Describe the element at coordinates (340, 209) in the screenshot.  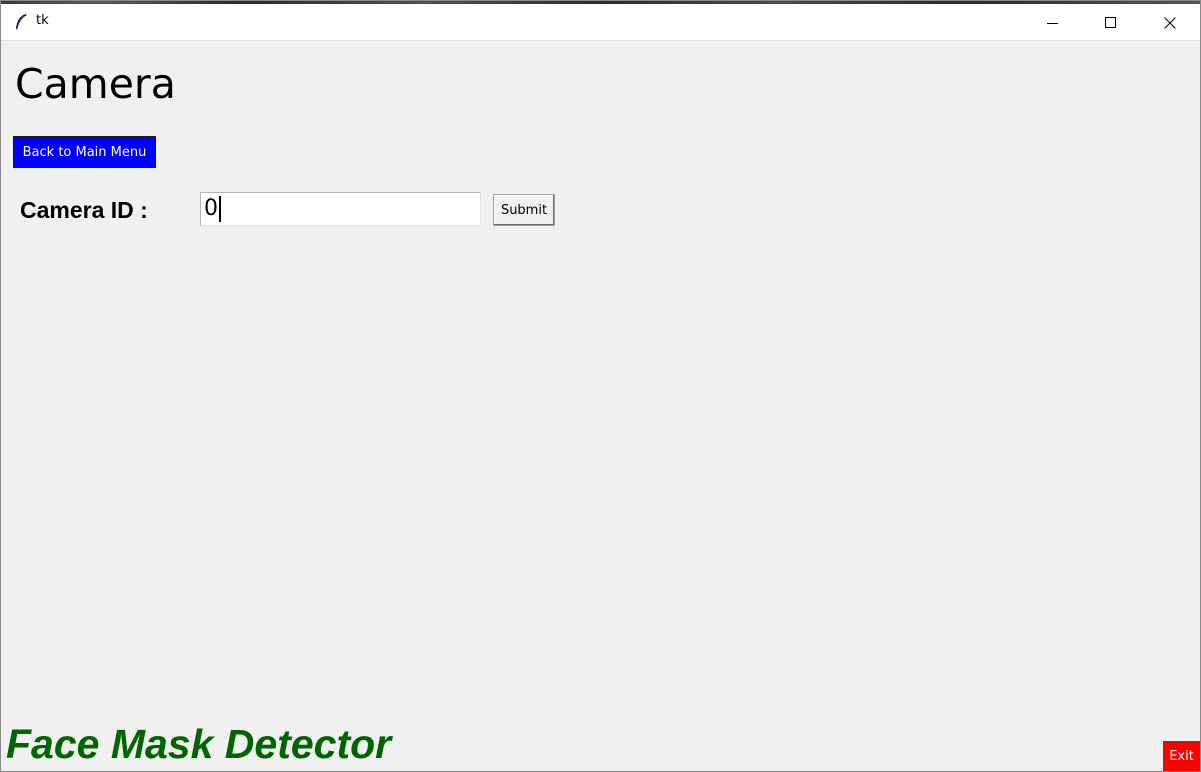
I see `camera-id-input: 0` at that location.